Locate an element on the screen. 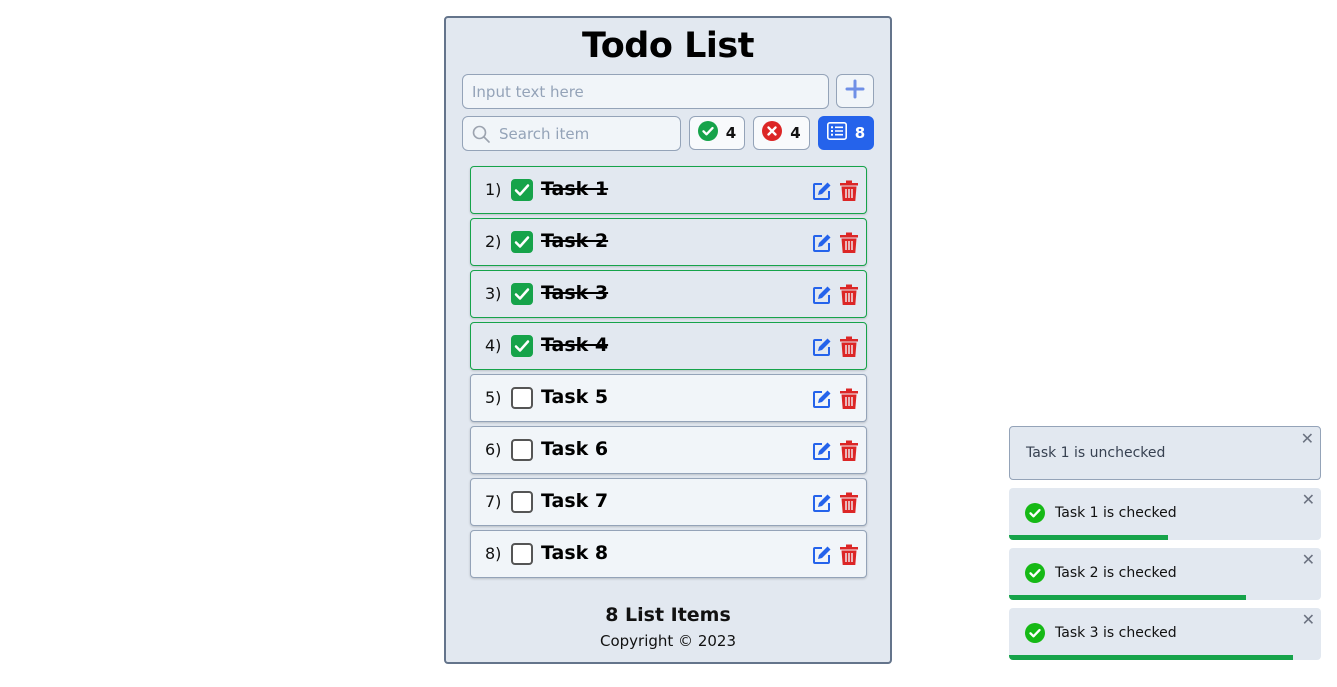  list-icon is located at coordinates (836, 133).